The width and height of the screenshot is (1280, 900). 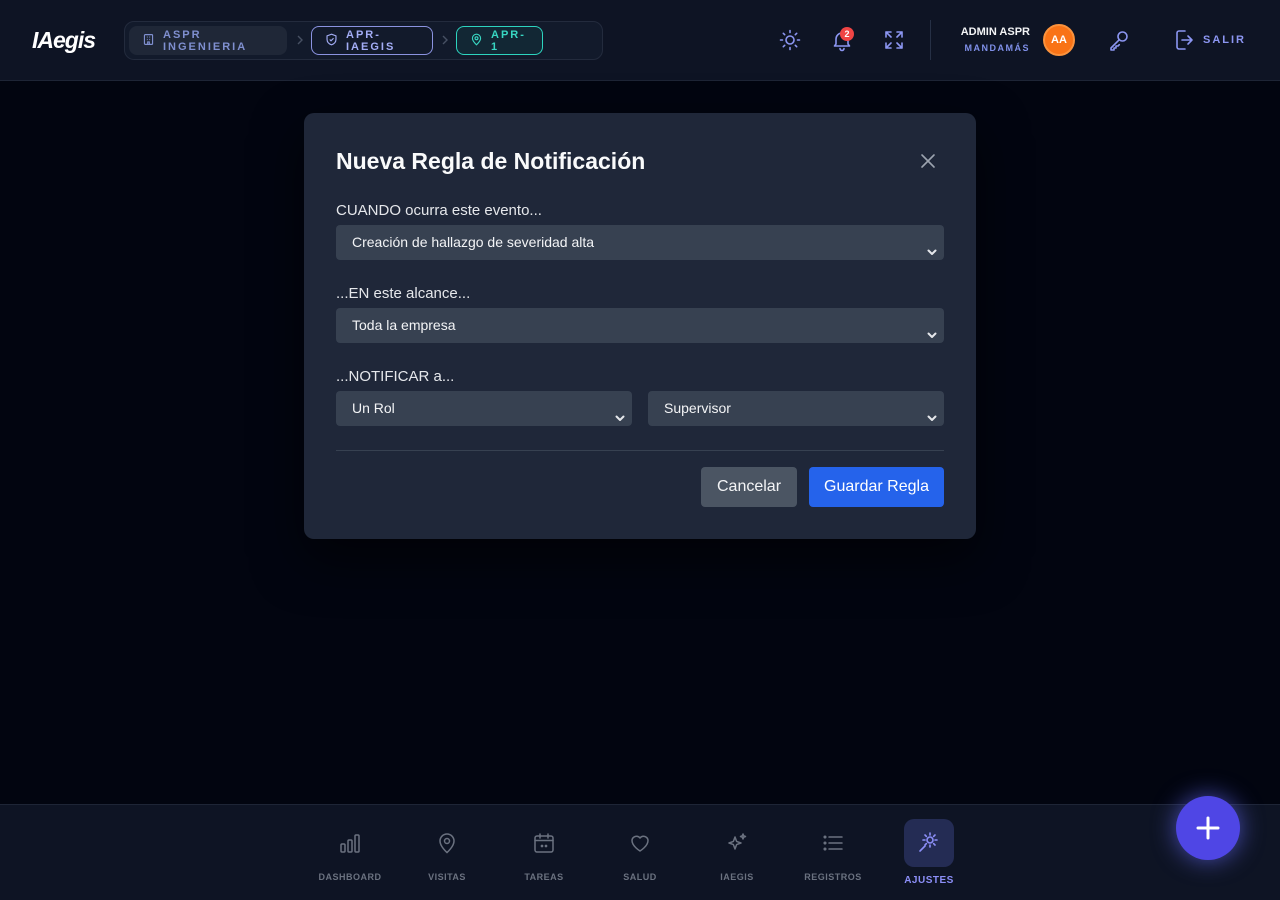 I want to click on breadcrumb-site: APR-1, so click(x=499, y=40).